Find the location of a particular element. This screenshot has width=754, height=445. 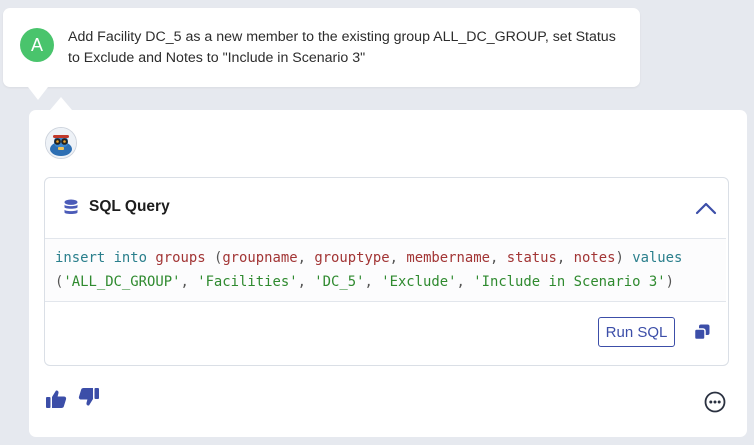

more-options-icon is located at coordinates (715, 402).